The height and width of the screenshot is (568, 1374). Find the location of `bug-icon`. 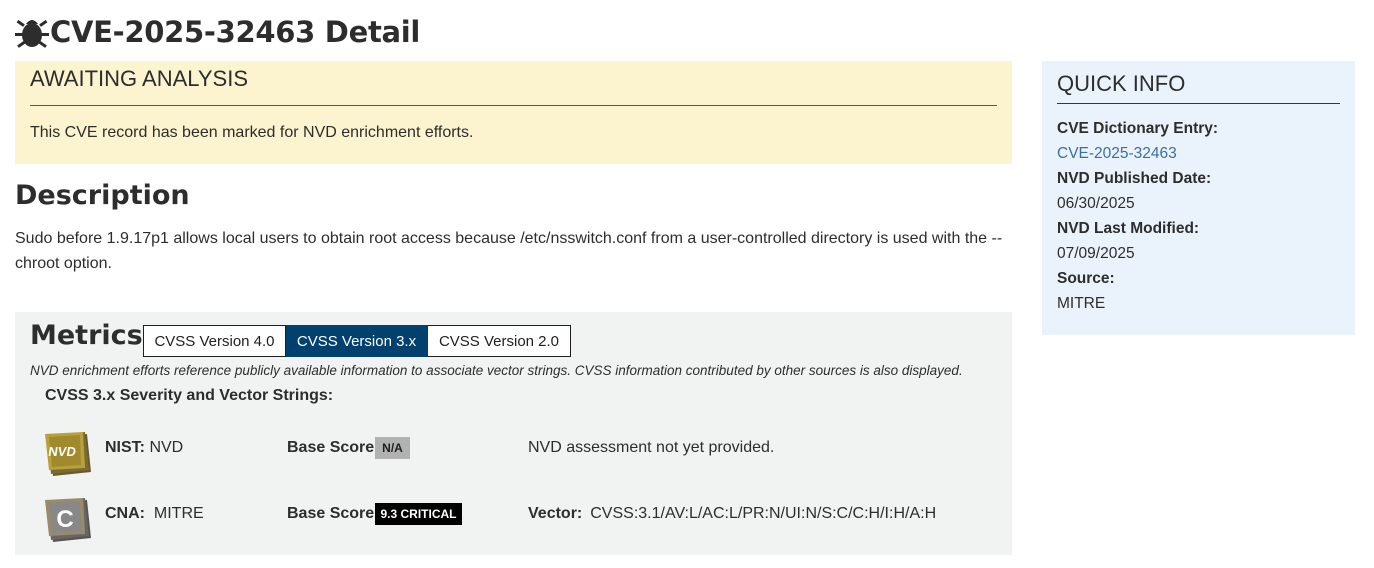

bug-icon is located at coordinates (32, 32).